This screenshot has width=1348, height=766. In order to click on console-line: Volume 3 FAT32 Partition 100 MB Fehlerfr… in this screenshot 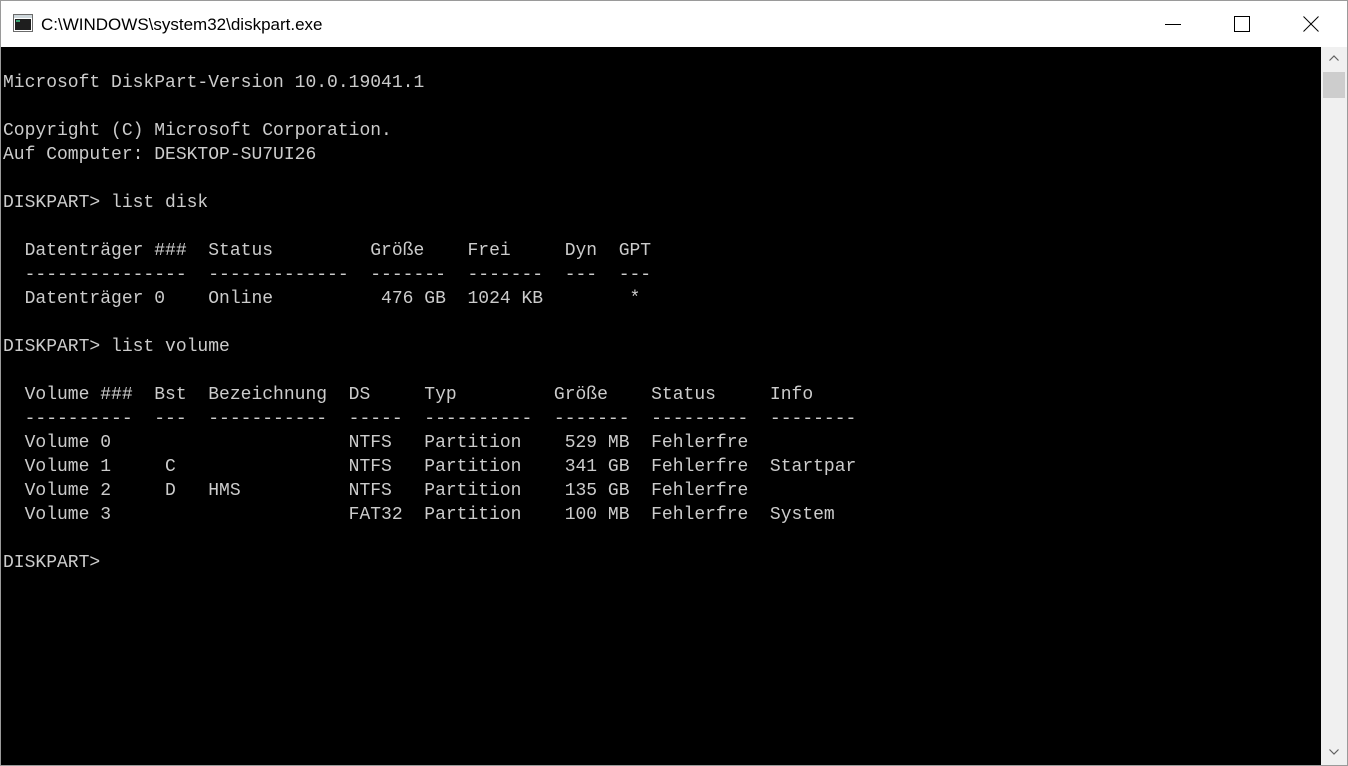, I will do `click(419, 515)`.